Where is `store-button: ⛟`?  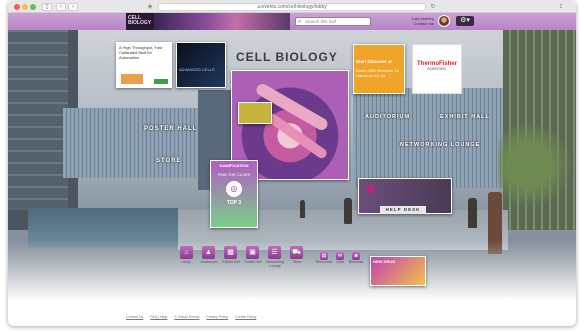 store-button: ⛟ is located at coordinates (296, 252).